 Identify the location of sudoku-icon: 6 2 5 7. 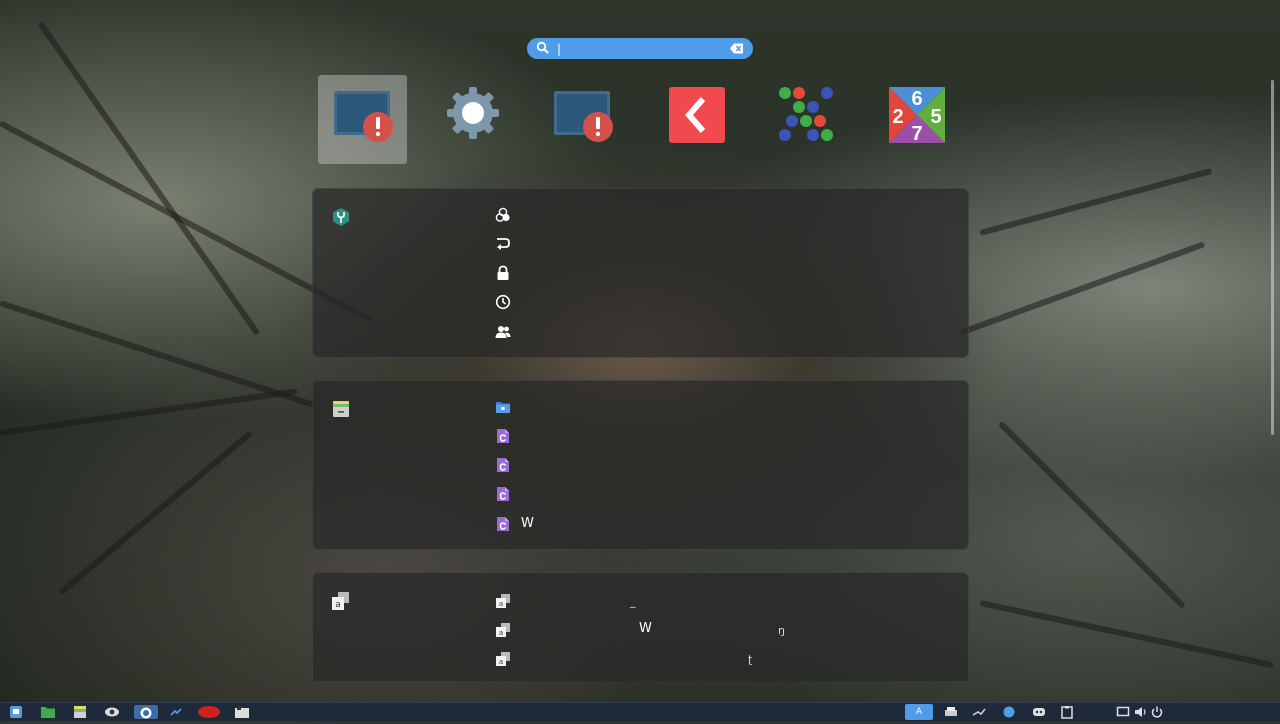
(917, 116).